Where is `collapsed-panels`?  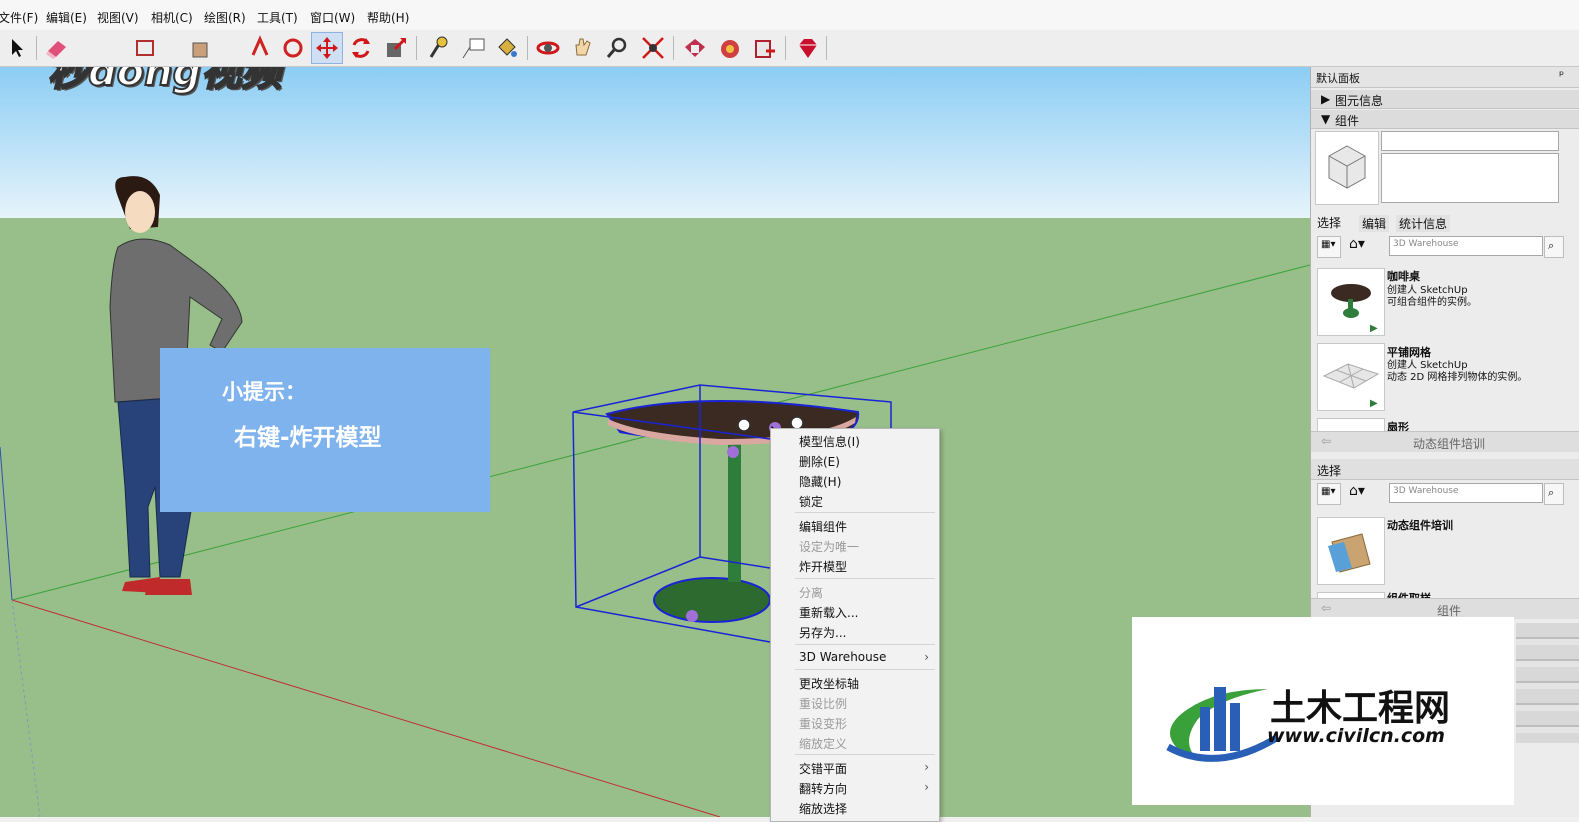 collapsed-panels is located at coordinates (1547, 683).